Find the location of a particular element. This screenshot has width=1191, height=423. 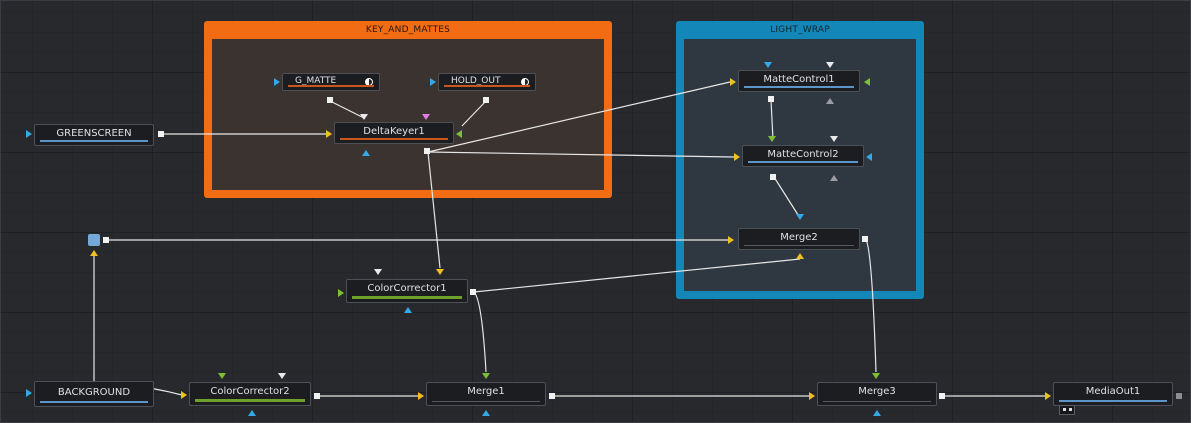

wire-deltakeyer-to-colorcorrector1 is located at coordinates (434, 210).